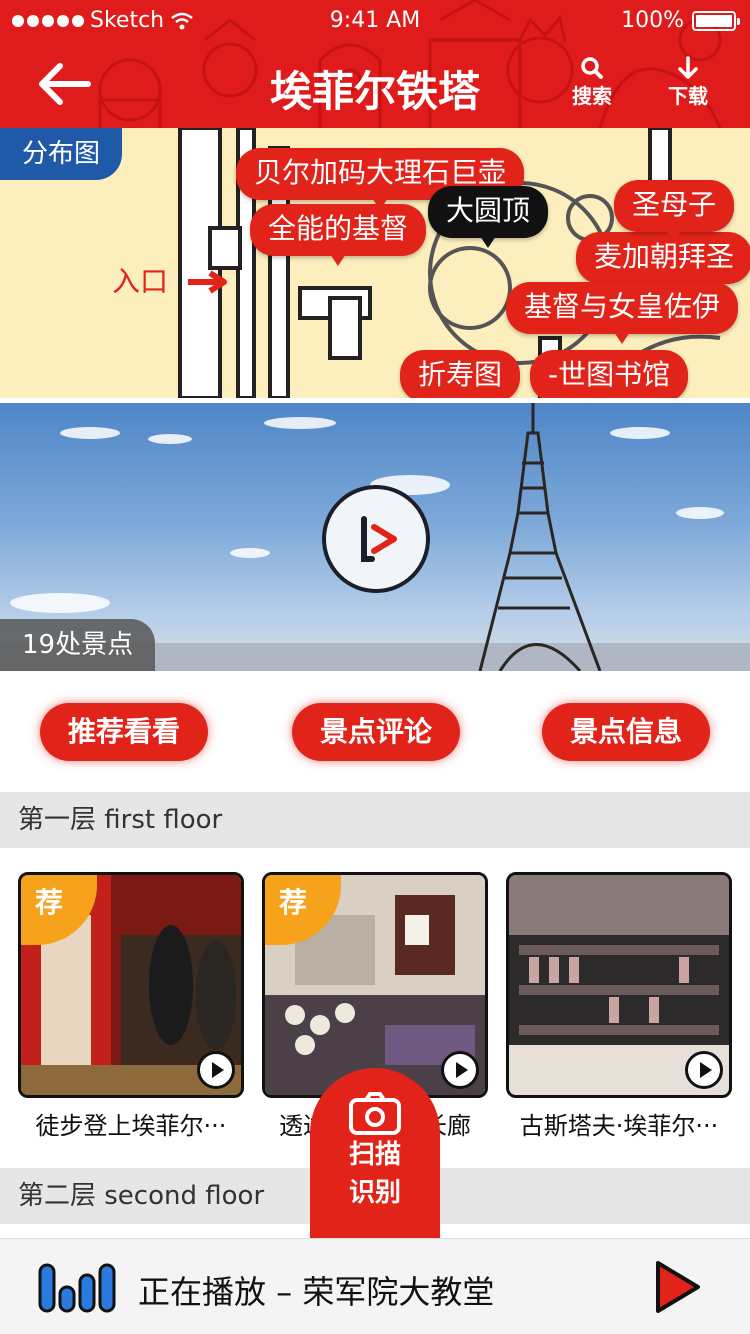 This screenshot has width=750, height=1334. I want to click on item-thumbnail, so click(619, 985).